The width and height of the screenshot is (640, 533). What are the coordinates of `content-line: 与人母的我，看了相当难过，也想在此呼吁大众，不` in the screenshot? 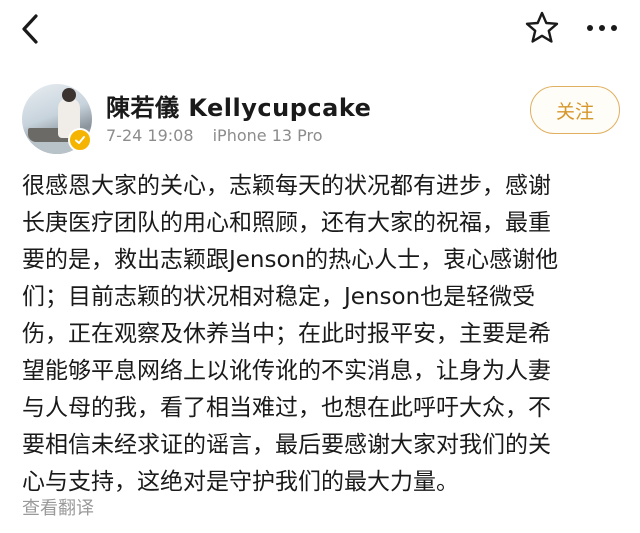 It's located at (286, 408).